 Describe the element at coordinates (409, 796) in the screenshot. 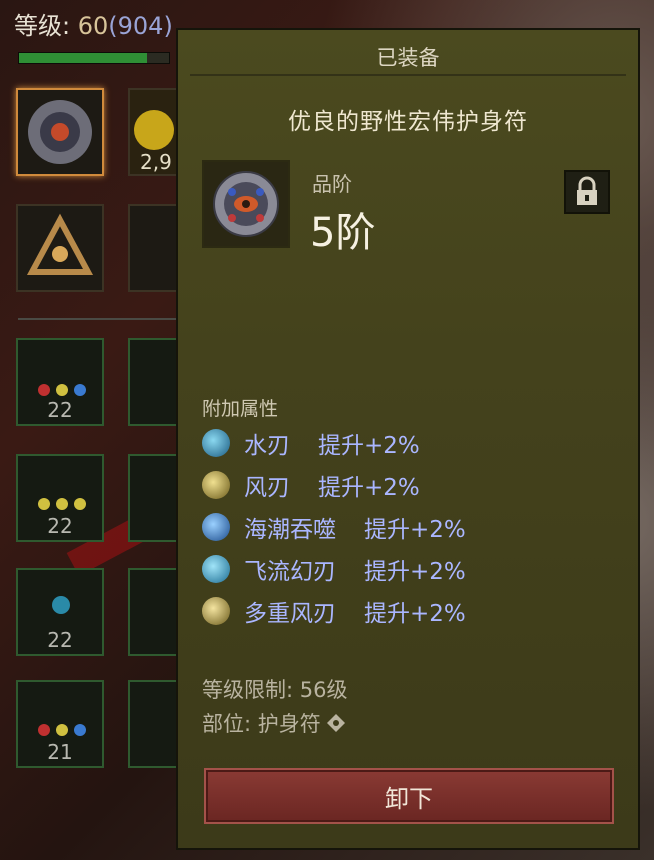

I see `unequip-button: 卸下` at that location.